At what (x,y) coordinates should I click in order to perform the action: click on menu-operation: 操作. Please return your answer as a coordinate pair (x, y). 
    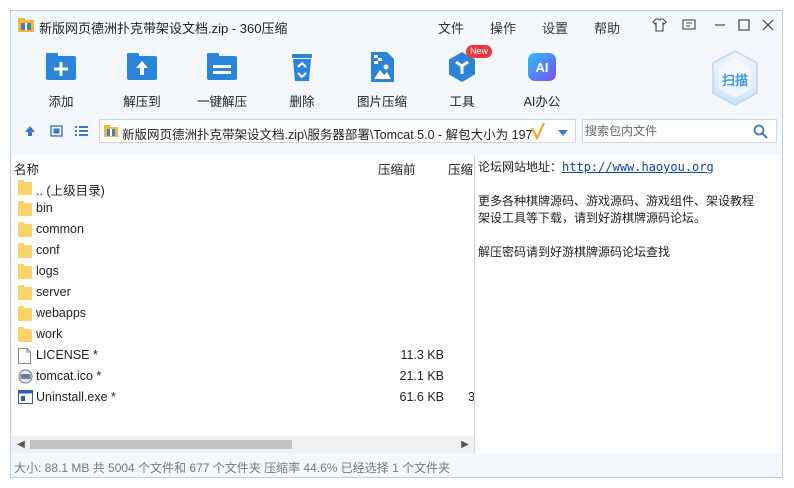
    Looking at the image, I should click on (503, 27).